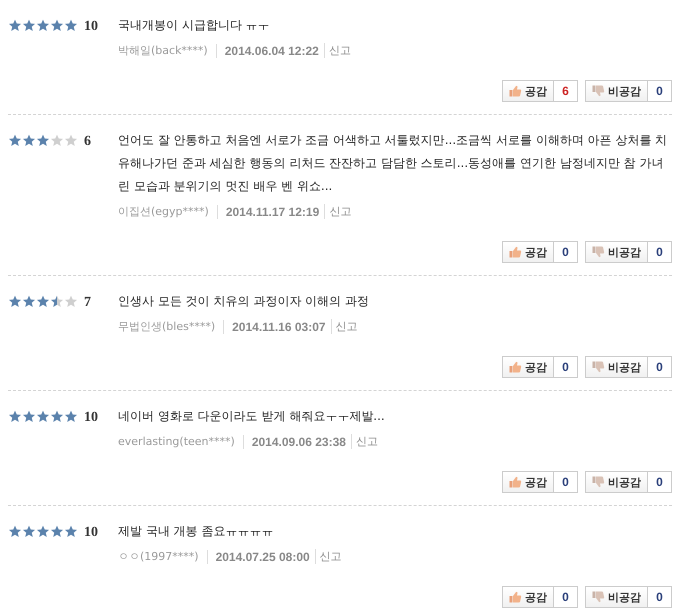 The height and width of the screenshot is (608, 680). What do you see at coordinates (260, 557) in the screenshot?
I see `review-date: 2014.07.25 08:00` at bounding box center [260, 557].